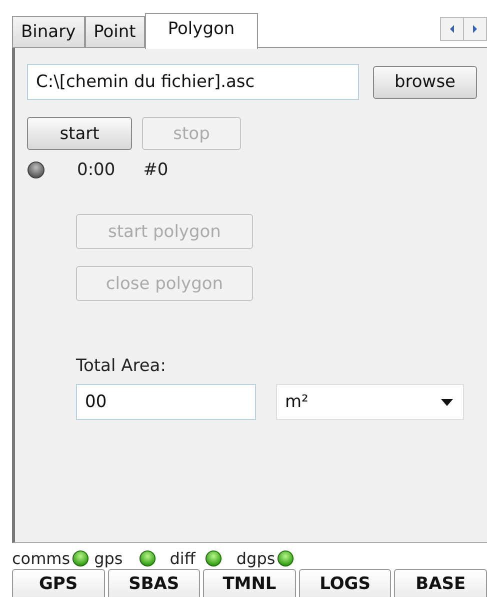 This screenshot has height=597, width=487. What do you see at coordinates (249, 583) in the screenshot?
I see `bottom-tab: TMNL` at bounding box center [249, 583].